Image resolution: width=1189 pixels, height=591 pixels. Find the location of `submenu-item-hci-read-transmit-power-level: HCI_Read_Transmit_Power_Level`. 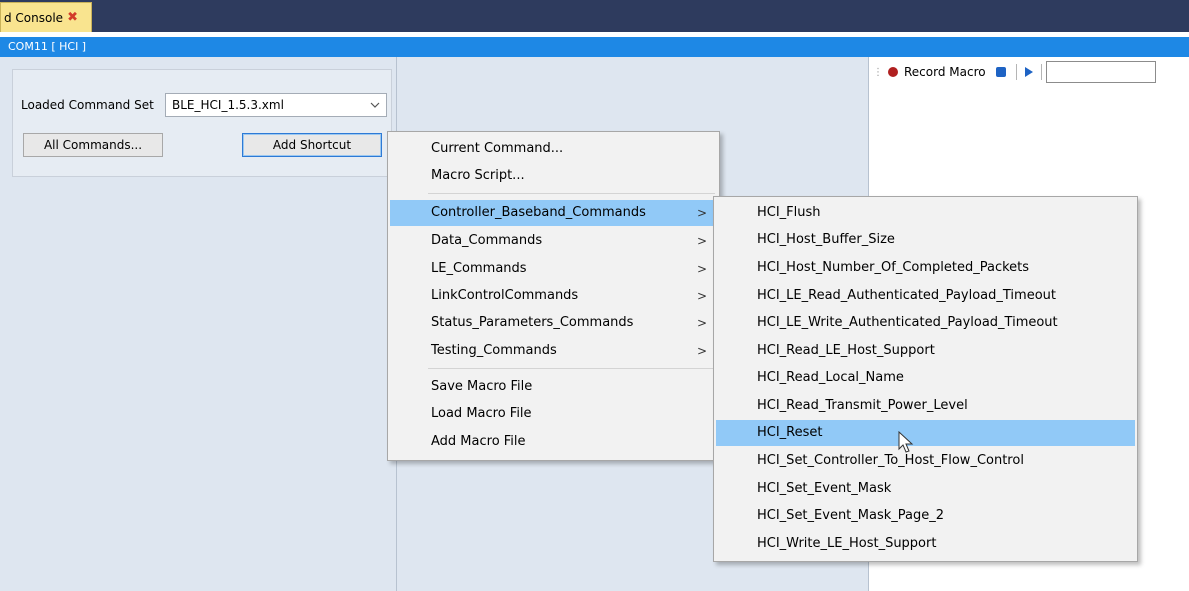

submenu-item-hci-read-transmit-power-level: HCI_Read_Transmit_Power_Level is located at coordinates (925, 406).